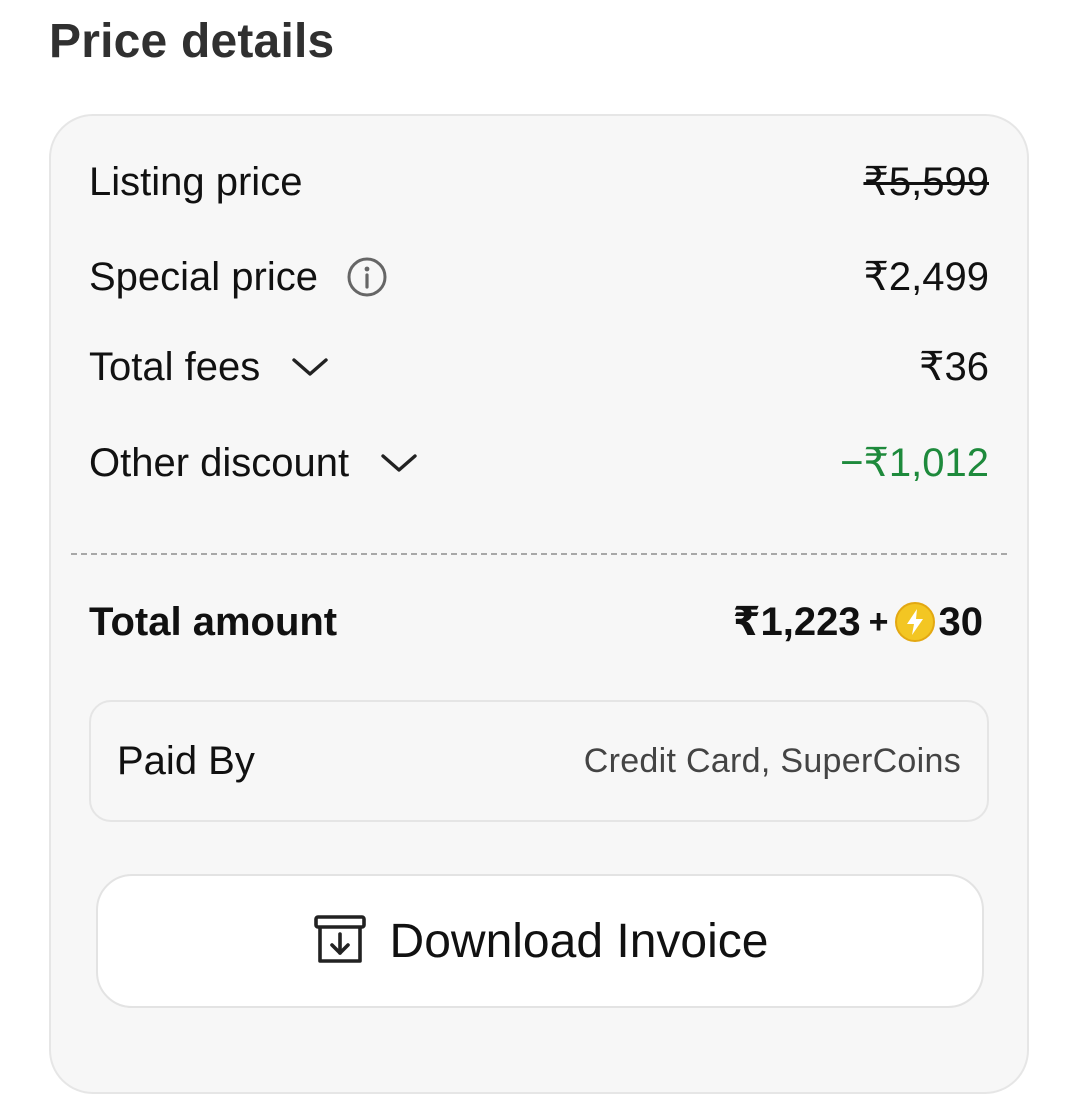 This screenshot has height=1094, width=1080. I want to click on info-icon, so click(367, 277).